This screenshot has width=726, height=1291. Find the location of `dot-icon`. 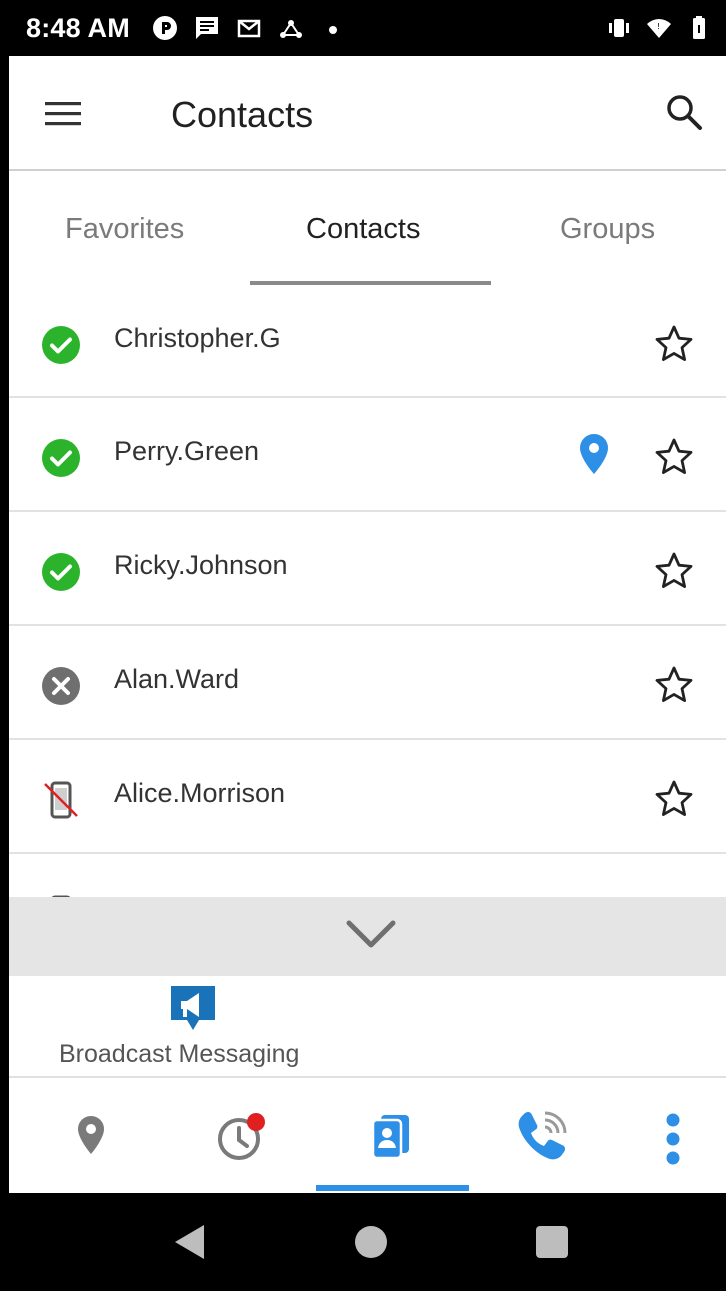

dot-icon is located at coordinates (332, 30).